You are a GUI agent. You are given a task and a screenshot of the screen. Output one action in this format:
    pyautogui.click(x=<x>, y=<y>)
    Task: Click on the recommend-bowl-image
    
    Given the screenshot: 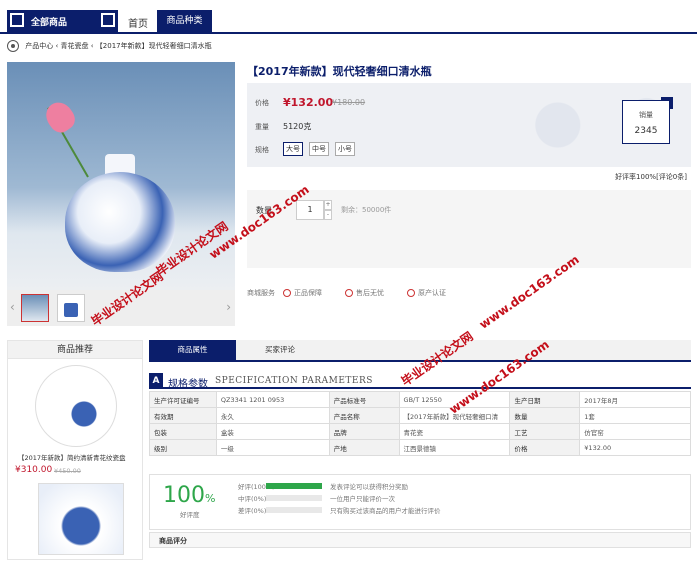 What is the action you would take?
    pyautogui.click(x=81, y=519)
    